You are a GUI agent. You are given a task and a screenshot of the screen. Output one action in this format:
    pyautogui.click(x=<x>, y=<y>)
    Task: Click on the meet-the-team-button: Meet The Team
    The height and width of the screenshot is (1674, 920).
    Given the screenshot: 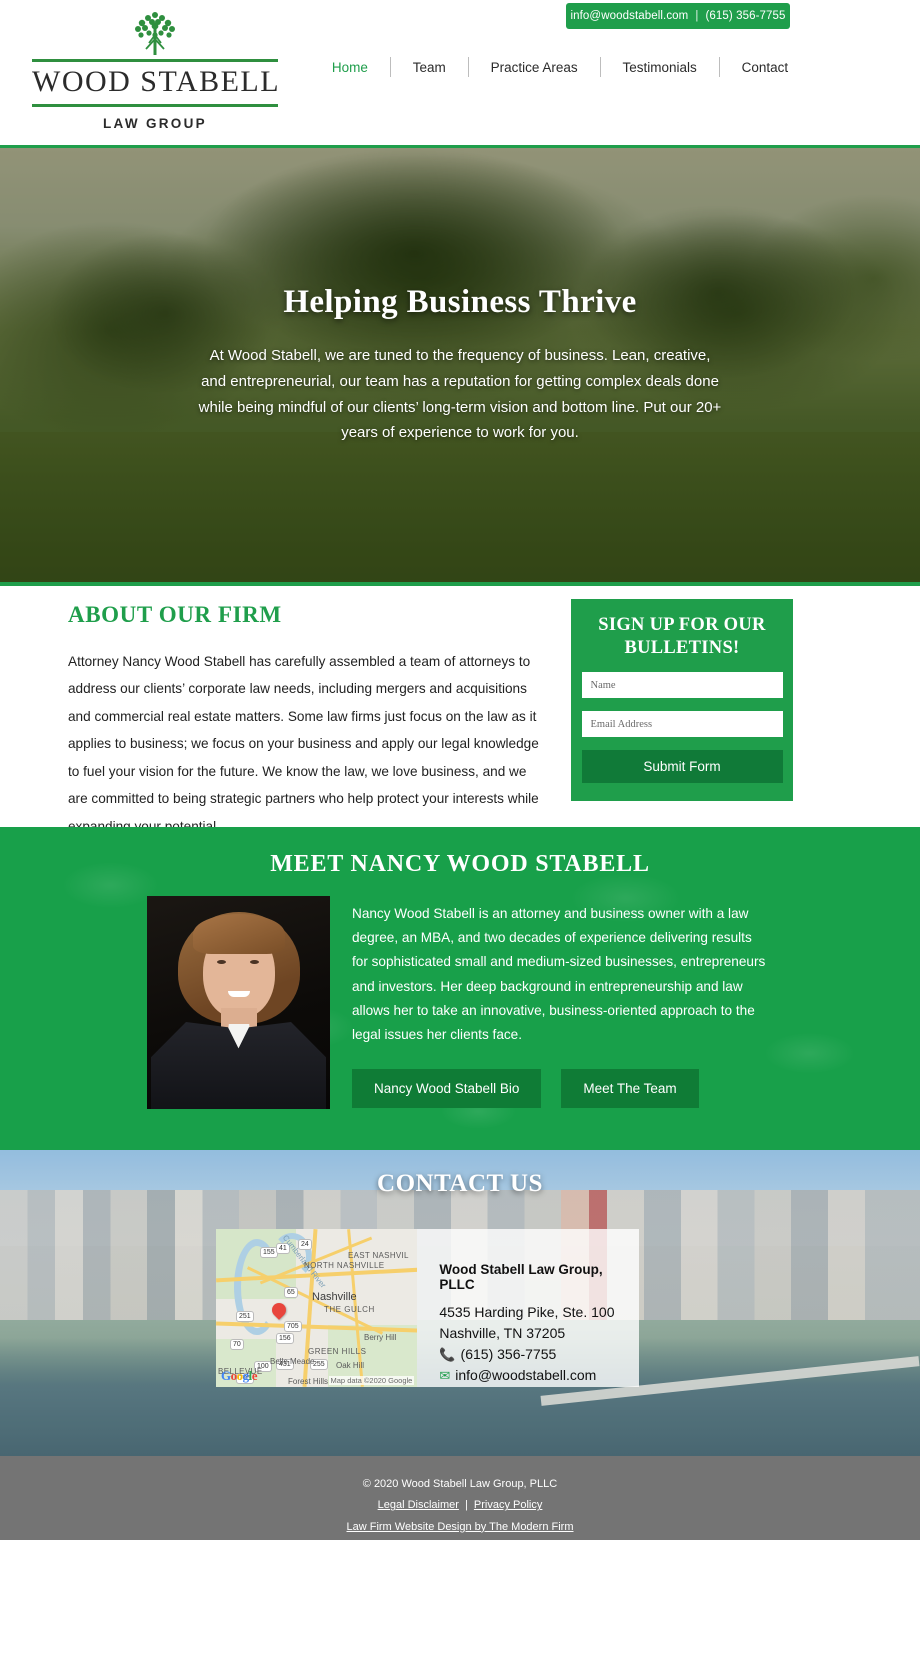 What is the action you would take?
    pyautogui.click(x=630, y=1089)
    